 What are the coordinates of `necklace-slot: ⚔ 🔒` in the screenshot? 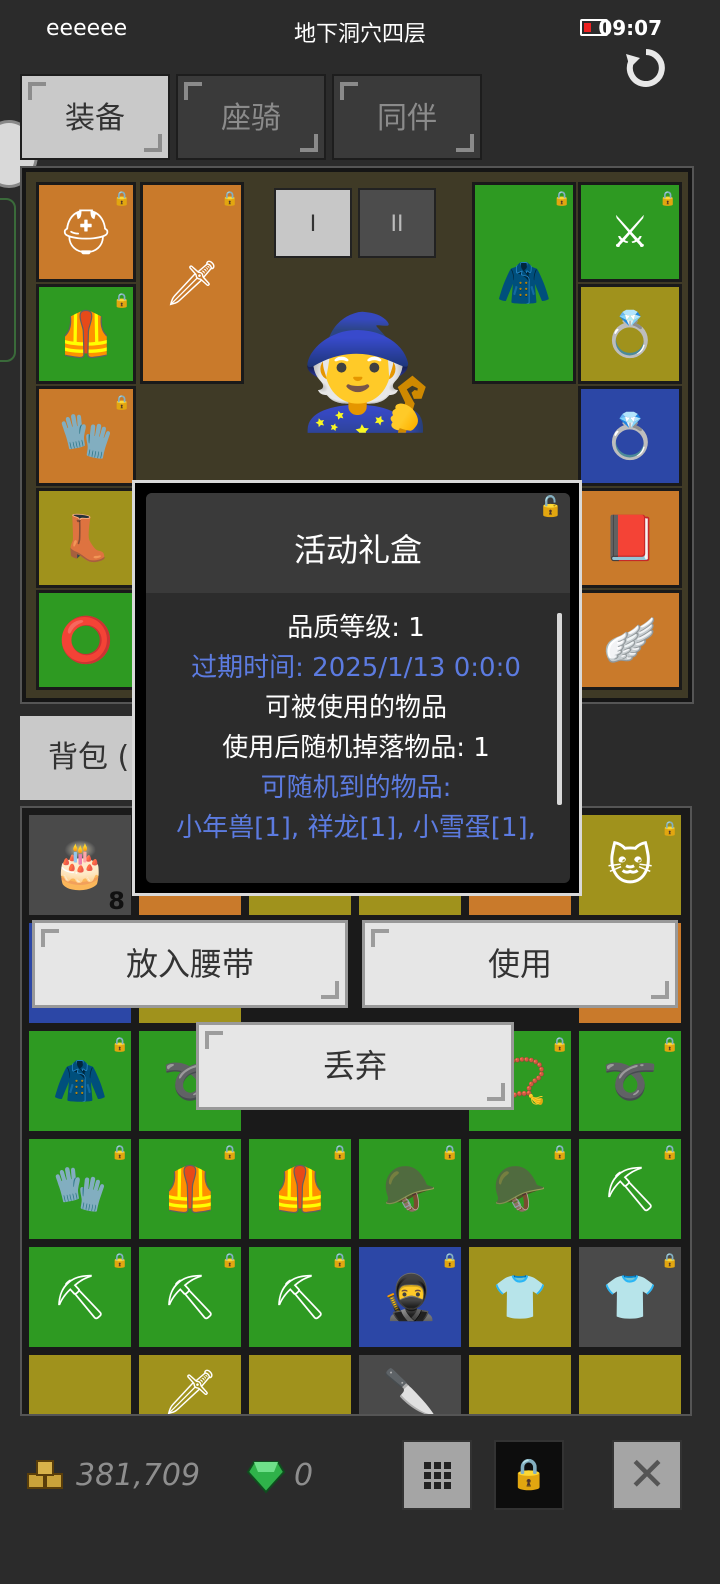 It's located at (630, 232).